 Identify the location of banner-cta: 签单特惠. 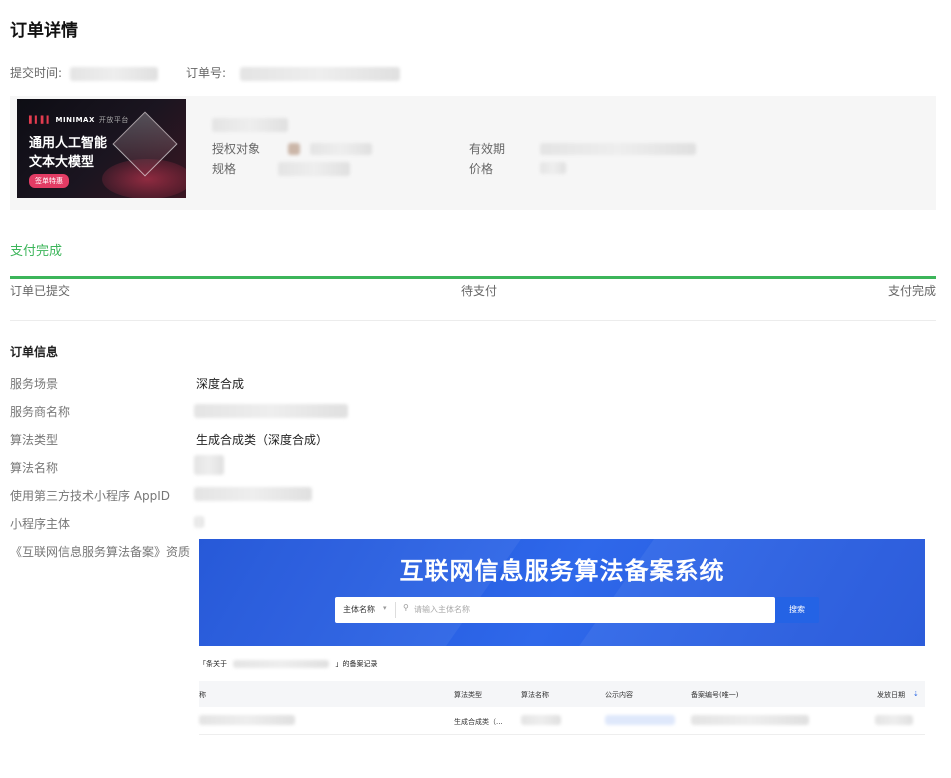
(49, 181).